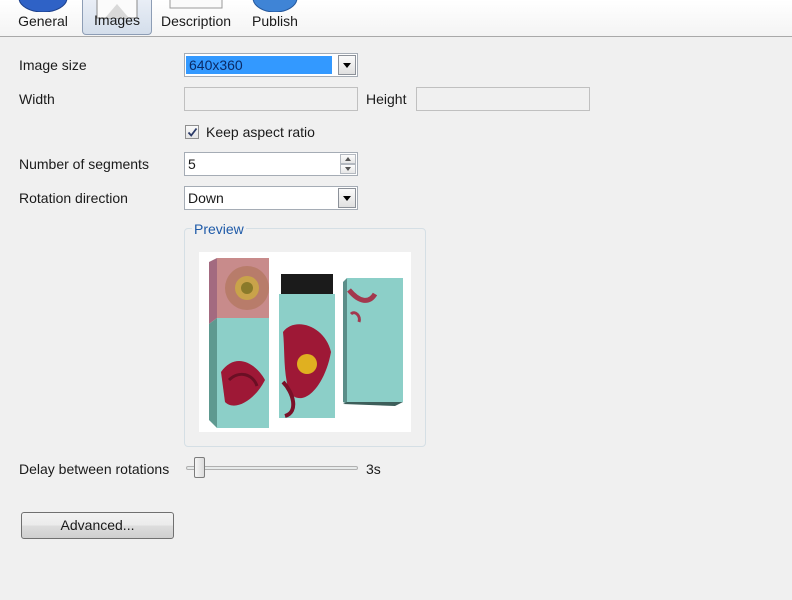  I want to click on toolbar-images: Images, so click(117, 17).